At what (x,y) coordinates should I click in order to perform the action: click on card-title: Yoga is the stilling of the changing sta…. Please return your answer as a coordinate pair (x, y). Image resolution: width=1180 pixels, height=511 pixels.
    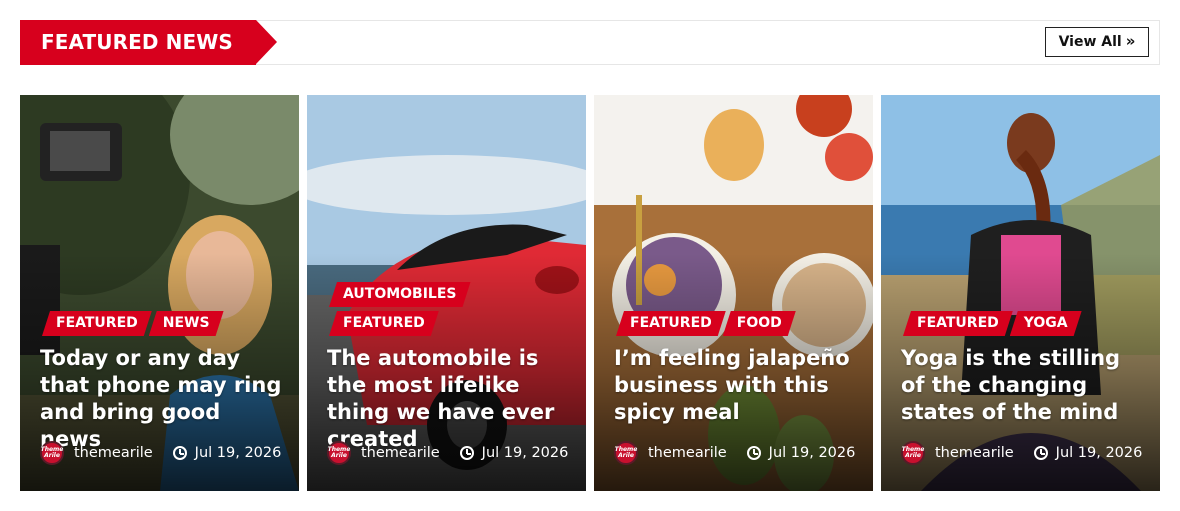
    Looking at the image, I should click on (1024, 385).